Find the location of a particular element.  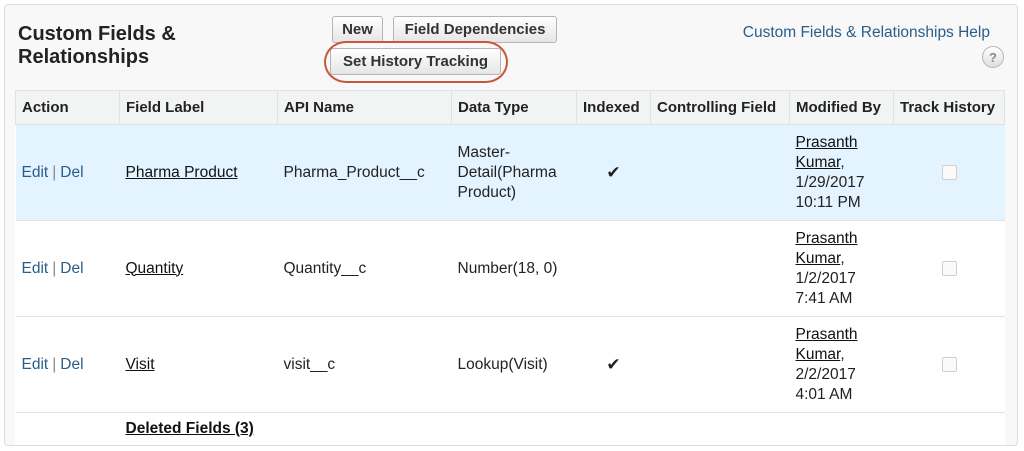

modified-date: 1/2/2017 7:41 AM is located at coordinates (825, 288).